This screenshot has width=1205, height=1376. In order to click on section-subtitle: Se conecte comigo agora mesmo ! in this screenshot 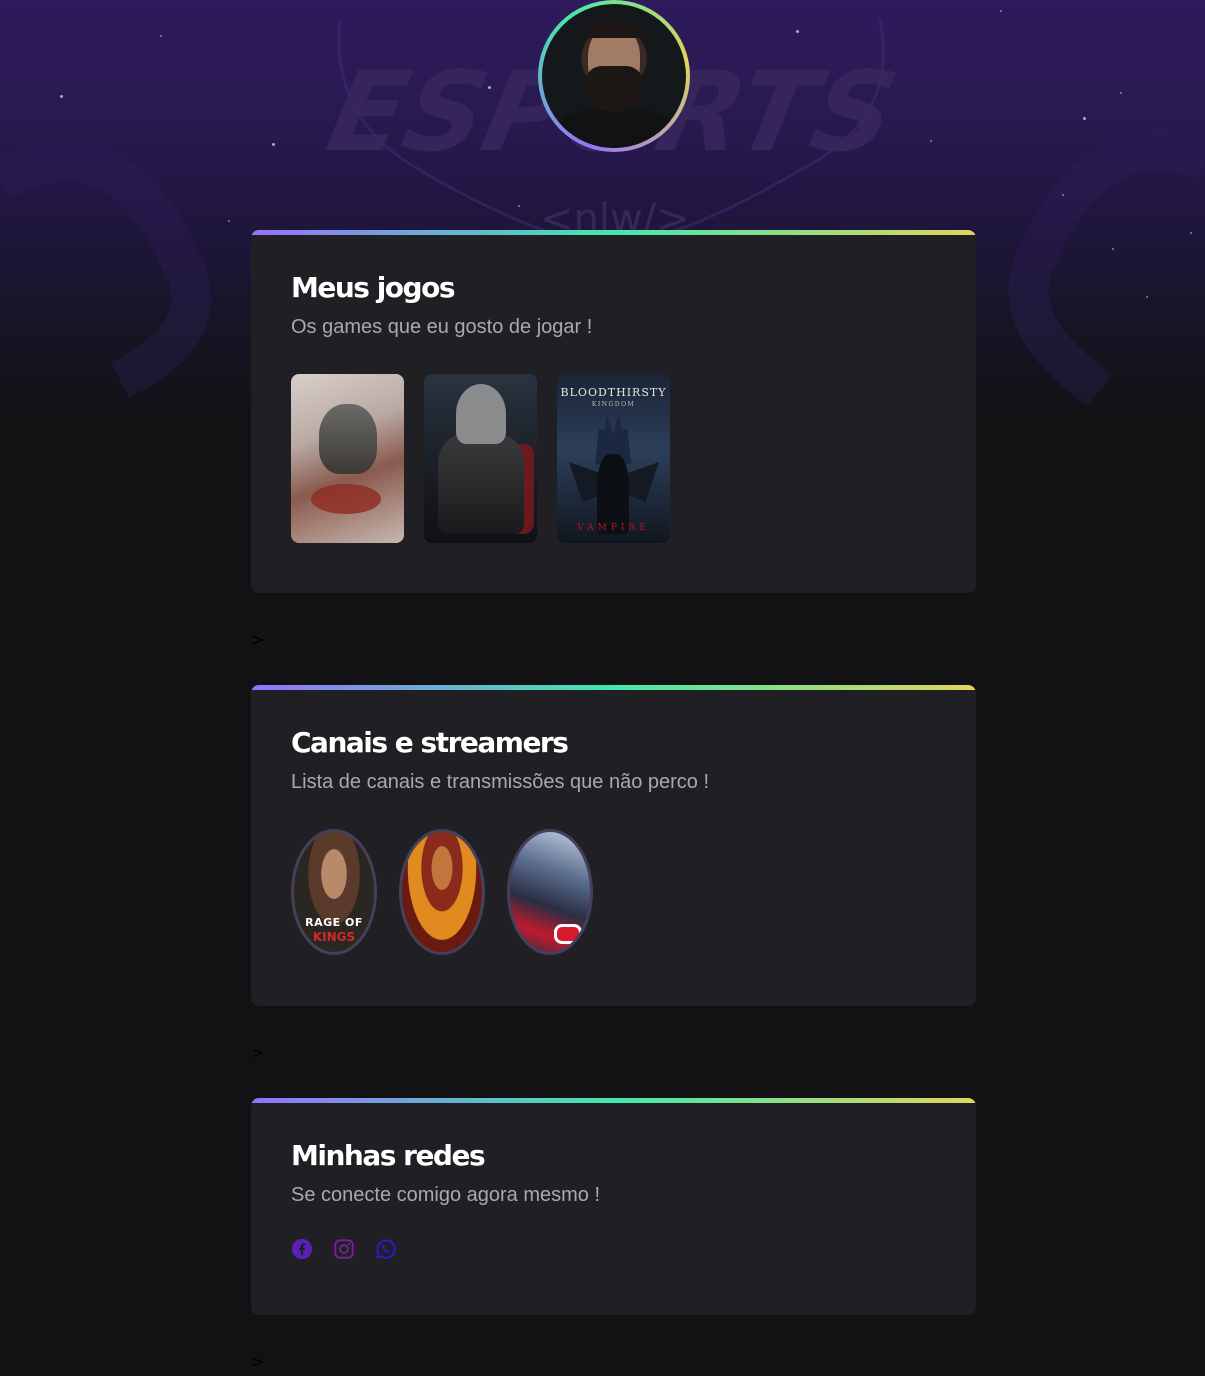, I will do `click(446, 1195)`.